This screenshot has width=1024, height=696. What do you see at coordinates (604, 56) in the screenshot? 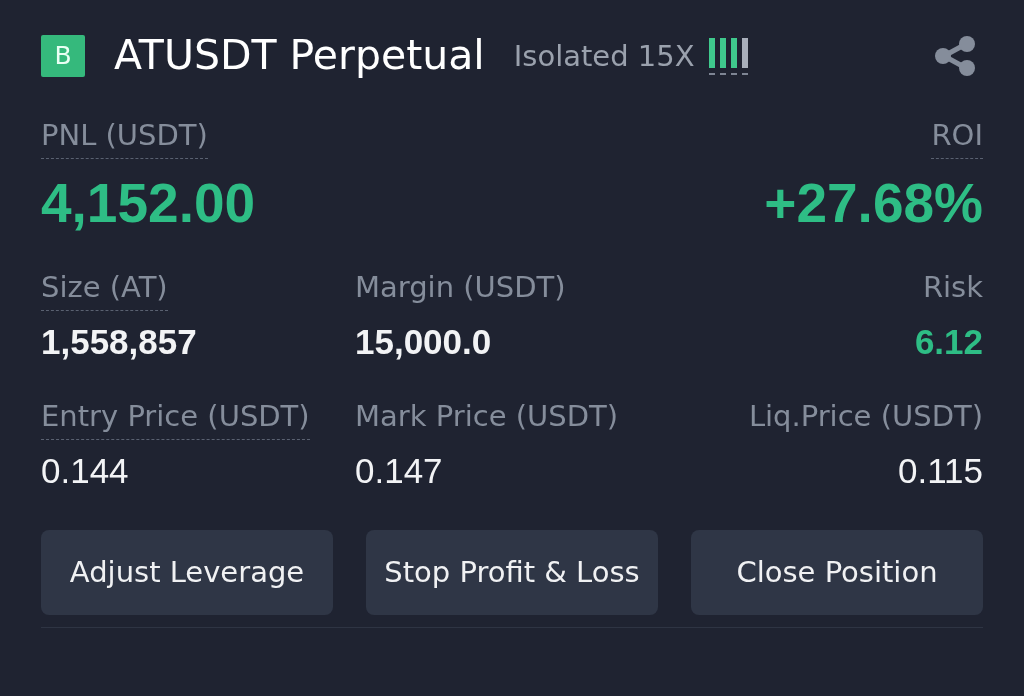
I see `margin-mode-label: Isolated 15X` at bounding box center [604, 56].